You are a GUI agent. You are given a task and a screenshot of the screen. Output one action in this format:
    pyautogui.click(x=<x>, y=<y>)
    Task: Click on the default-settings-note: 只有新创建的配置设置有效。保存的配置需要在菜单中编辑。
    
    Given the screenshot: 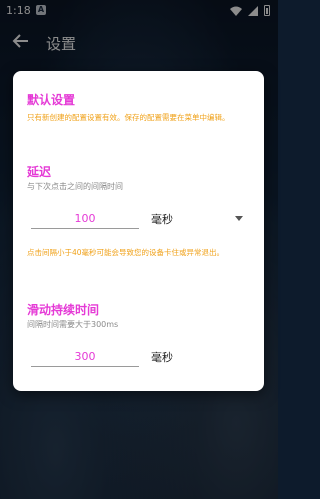 What is the action you would take?
    pyautogui.click(x=128, y=117)
    